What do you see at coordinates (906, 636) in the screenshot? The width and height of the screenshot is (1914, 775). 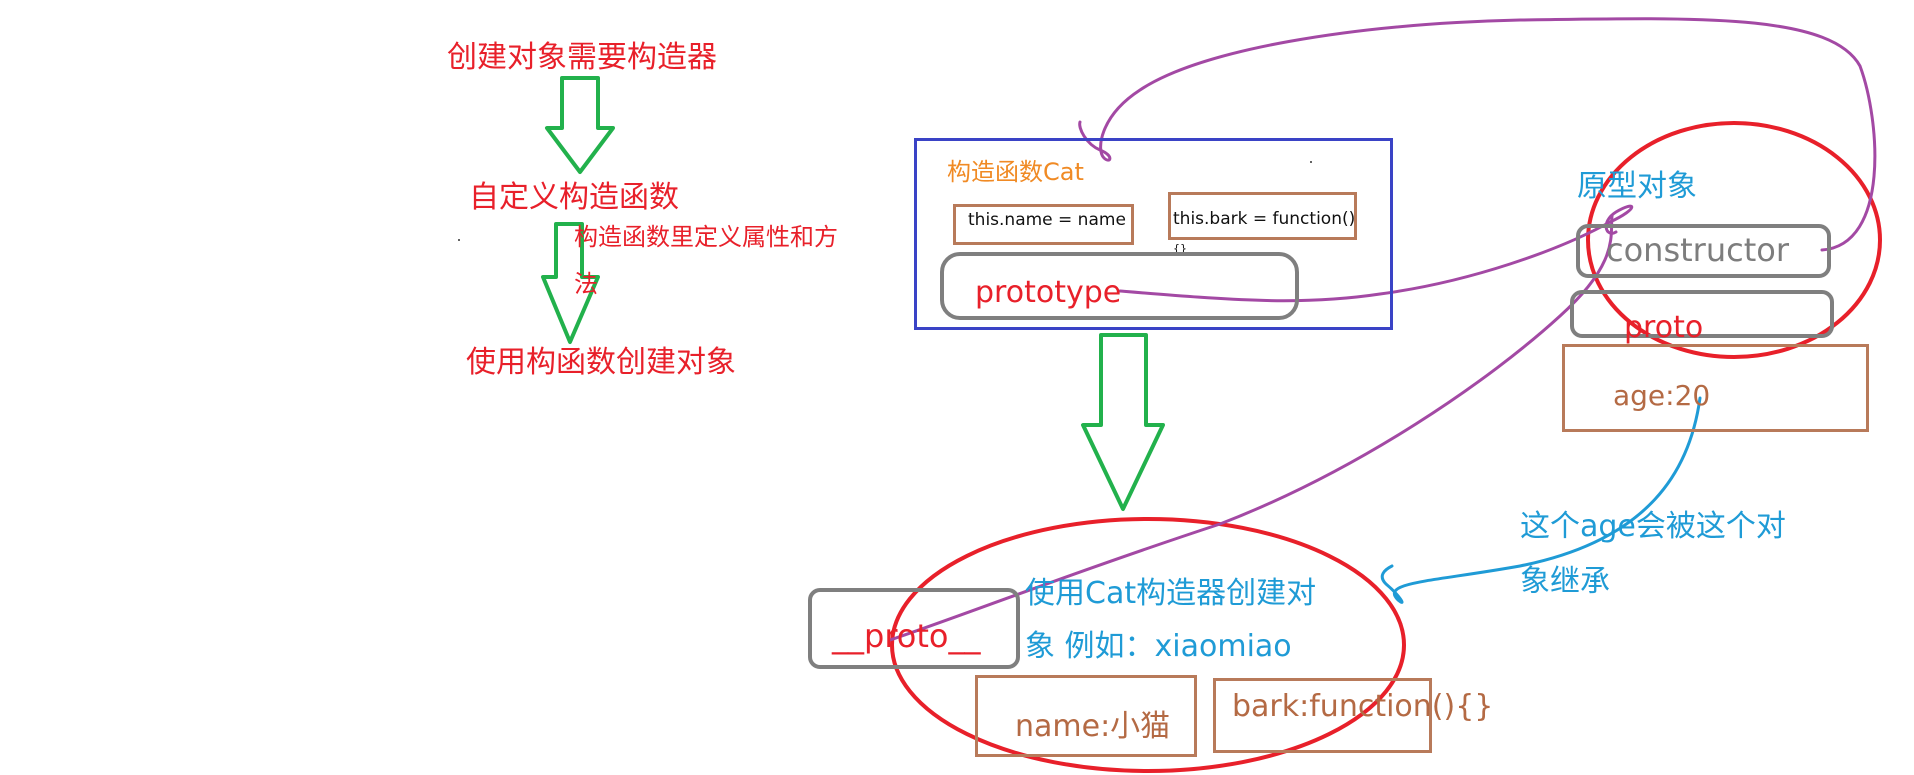 I see `instance-proto-label: __proto__` at bounding box center [906, 636].